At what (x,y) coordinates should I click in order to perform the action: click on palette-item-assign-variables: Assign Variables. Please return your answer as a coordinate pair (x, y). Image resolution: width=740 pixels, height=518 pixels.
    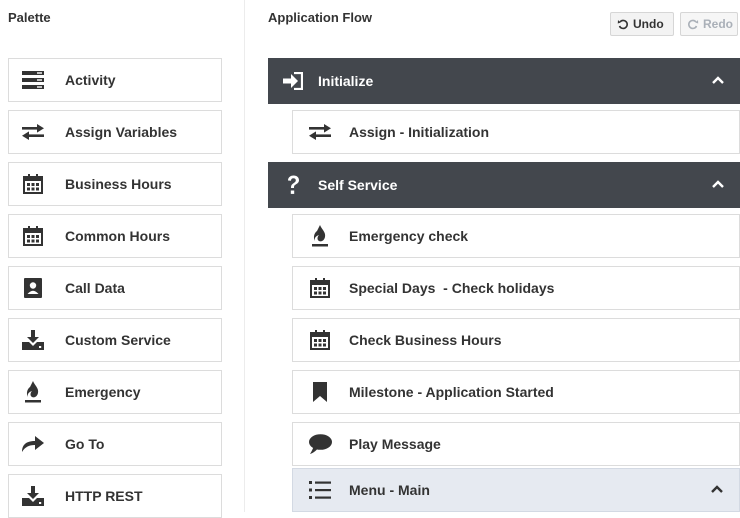
    Looking at the image, I should click on (115, 132).